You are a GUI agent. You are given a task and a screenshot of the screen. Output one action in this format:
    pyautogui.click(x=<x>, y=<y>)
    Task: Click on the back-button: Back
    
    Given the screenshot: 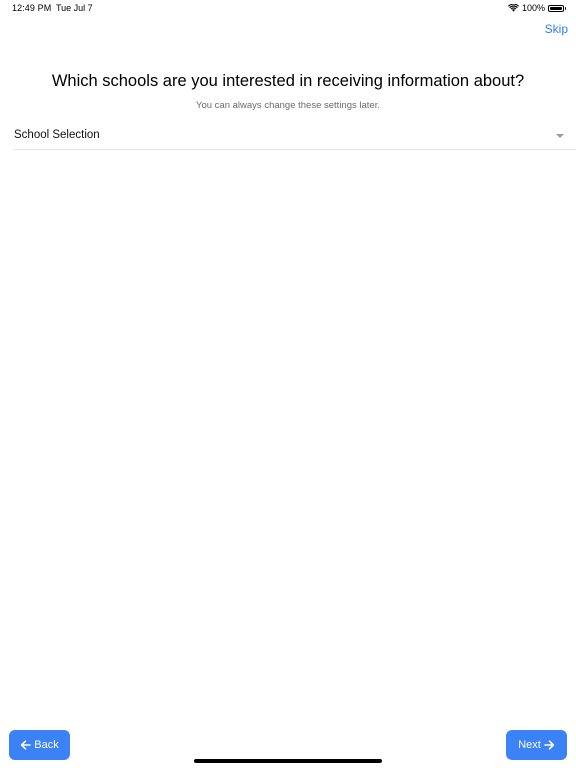 What is the action you would take?
    pyautogui.click(x=39, y=745)
    